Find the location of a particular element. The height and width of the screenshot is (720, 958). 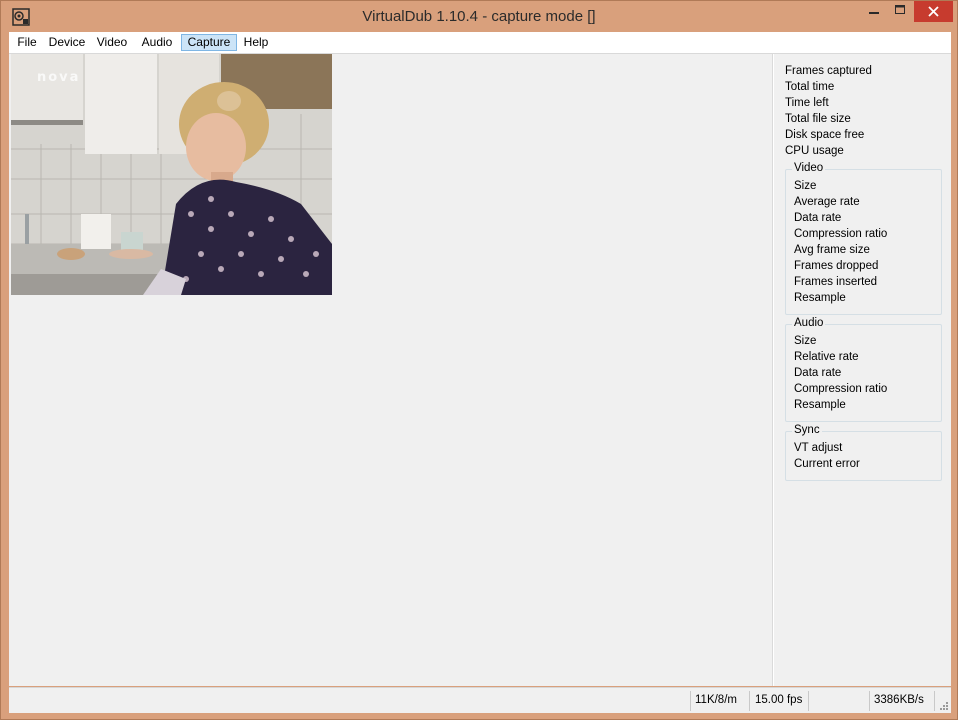

audio-stat-resample: Resample is located at coordinates (820, 405).